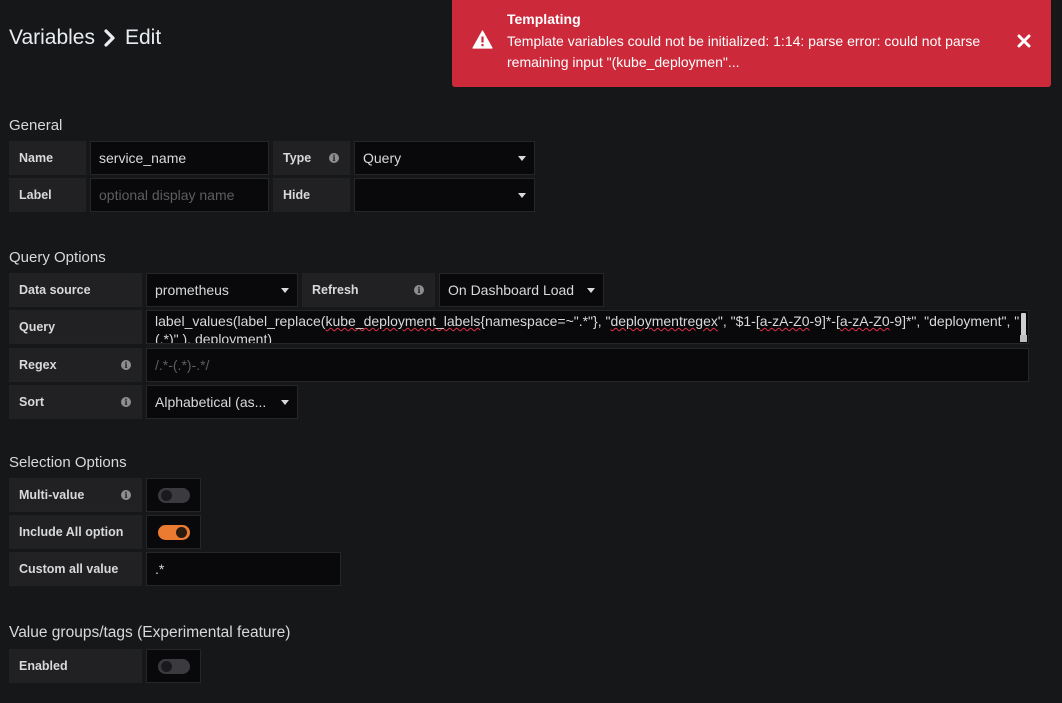  I want to click on include-all-toggle-cell, so click(173, 532).